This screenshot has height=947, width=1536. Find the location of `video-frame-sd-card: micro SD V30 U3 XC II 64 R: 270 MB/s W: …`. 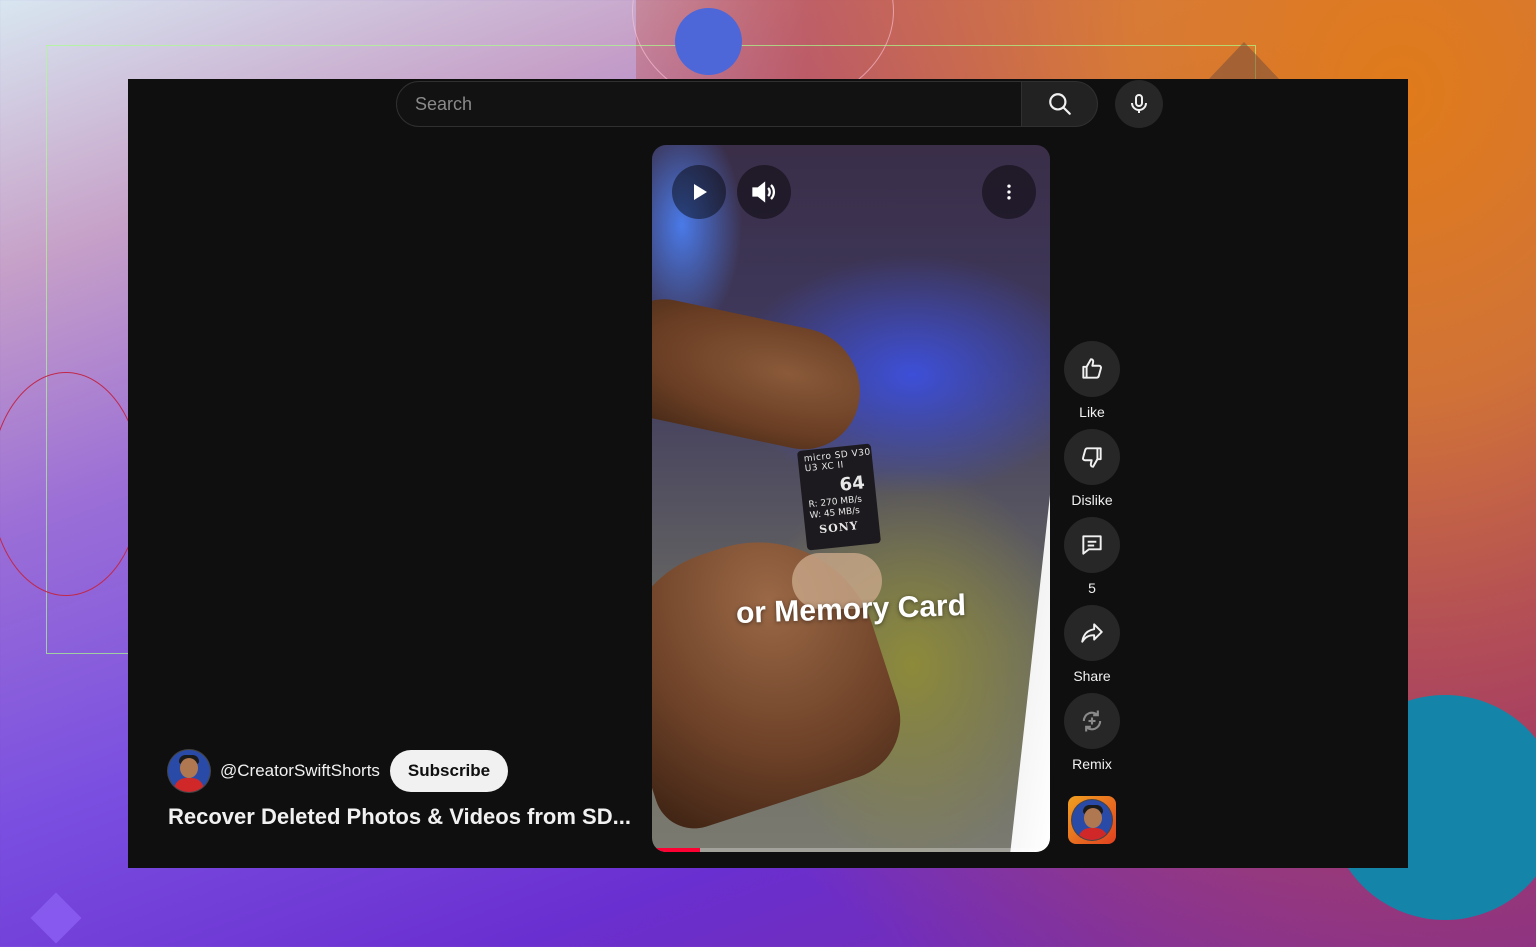

video-frame-sd-card: micro SD V30 U3 XC II 64 R: 270 MB/s W: … is located at coordinates (839, 497).